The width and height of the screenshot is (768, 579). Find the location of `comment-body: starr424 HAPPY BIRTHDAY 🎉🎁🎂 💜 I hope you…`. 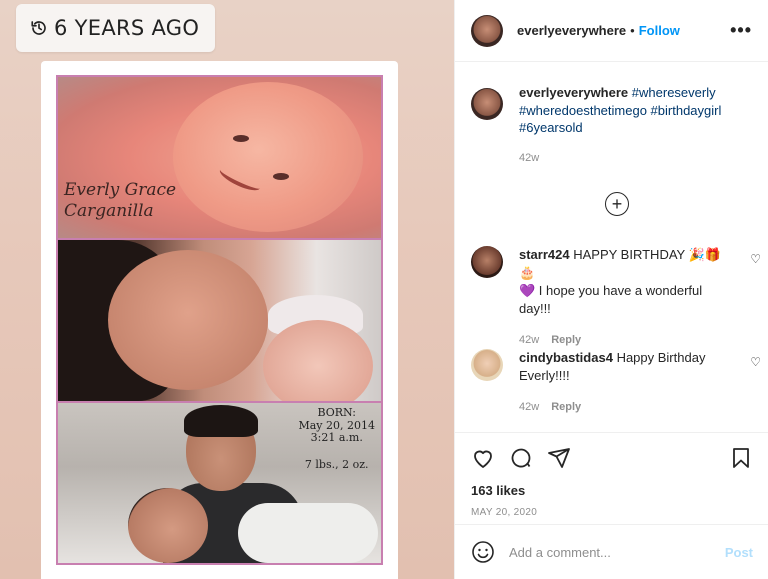

comment-body: starr424 HAPPY BIRTHDAY 🎉🎁🎂 💜 I hope you… is located at coordinates (624, 297).